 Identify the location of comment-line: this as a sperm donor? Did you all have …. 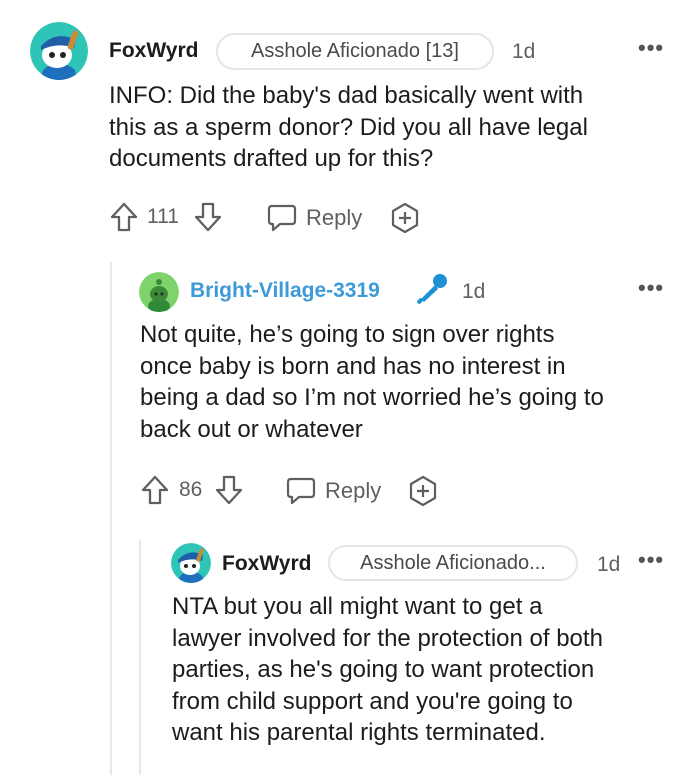
(348, 127).